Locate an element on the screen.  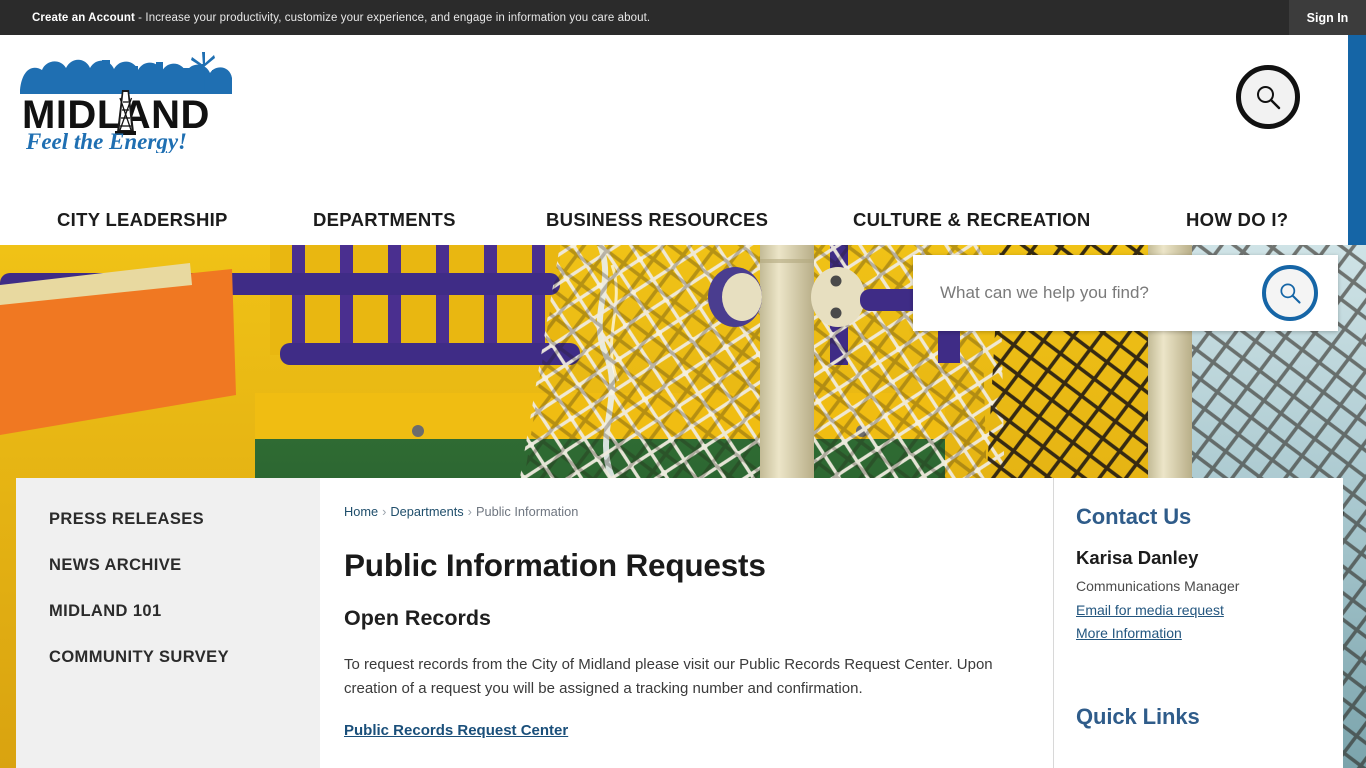
search-input is located at coordinates (1101, 293).